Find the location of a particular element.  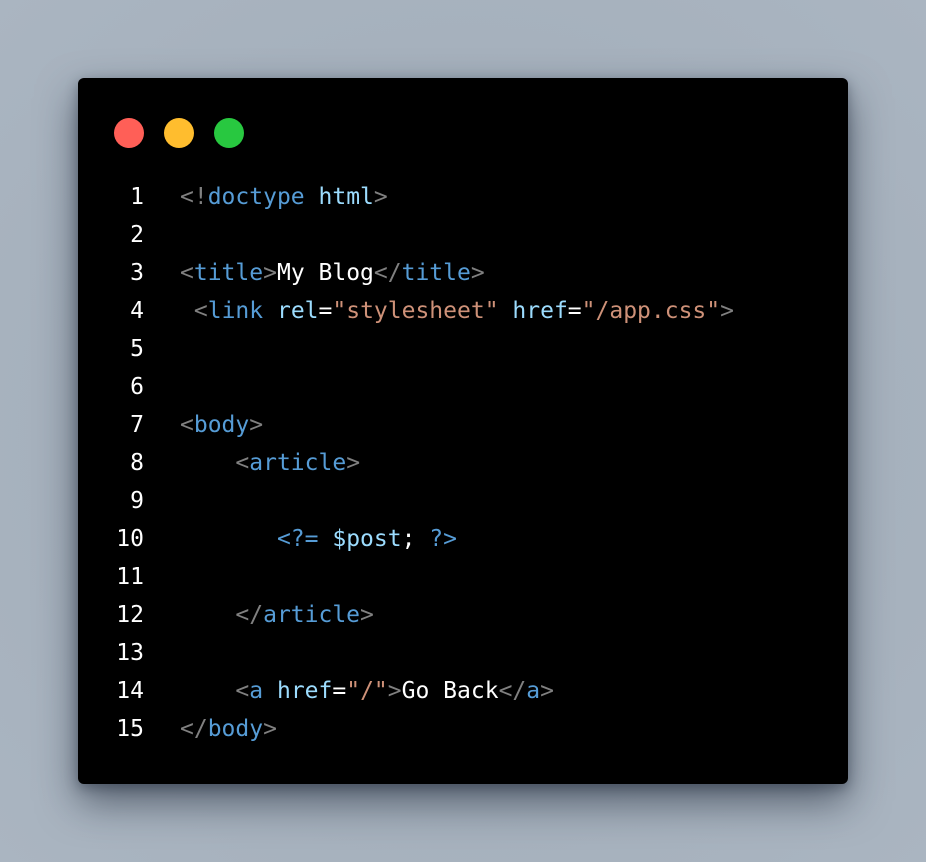

code-line: 9 is located at coordinates (463, 501).